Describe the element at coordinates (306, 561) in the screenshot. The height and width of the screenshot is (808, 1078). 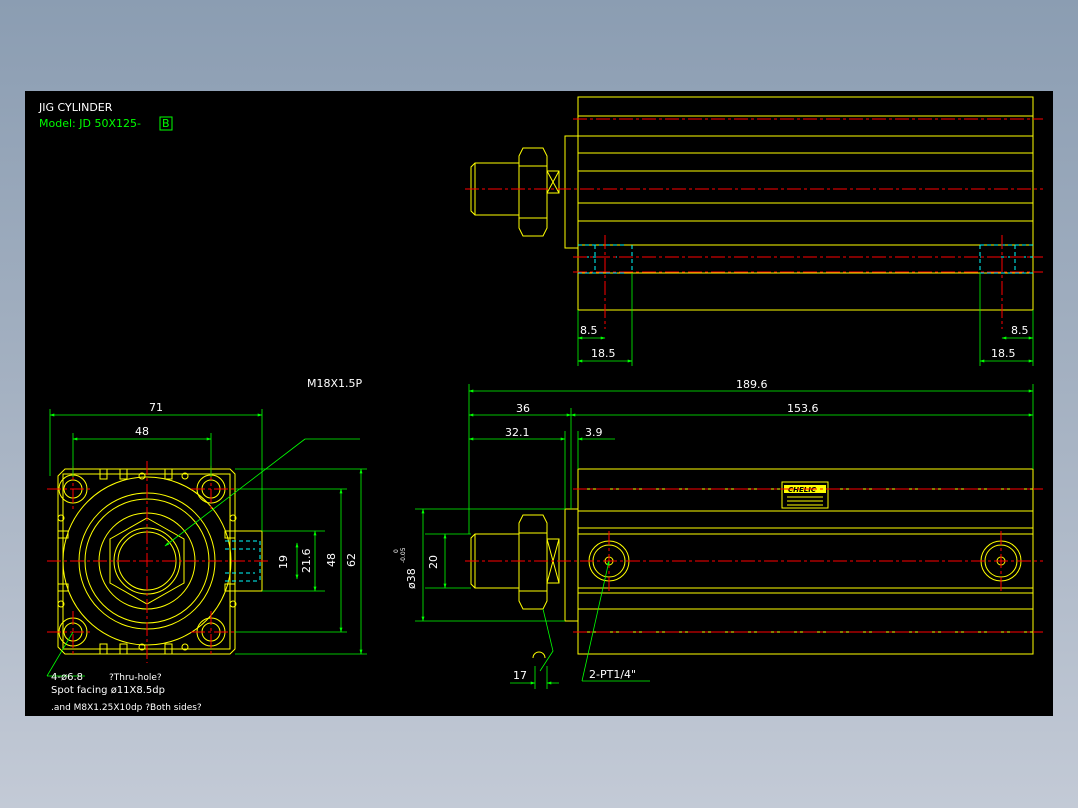
I see `dim-21-6: 21.6` at that location.